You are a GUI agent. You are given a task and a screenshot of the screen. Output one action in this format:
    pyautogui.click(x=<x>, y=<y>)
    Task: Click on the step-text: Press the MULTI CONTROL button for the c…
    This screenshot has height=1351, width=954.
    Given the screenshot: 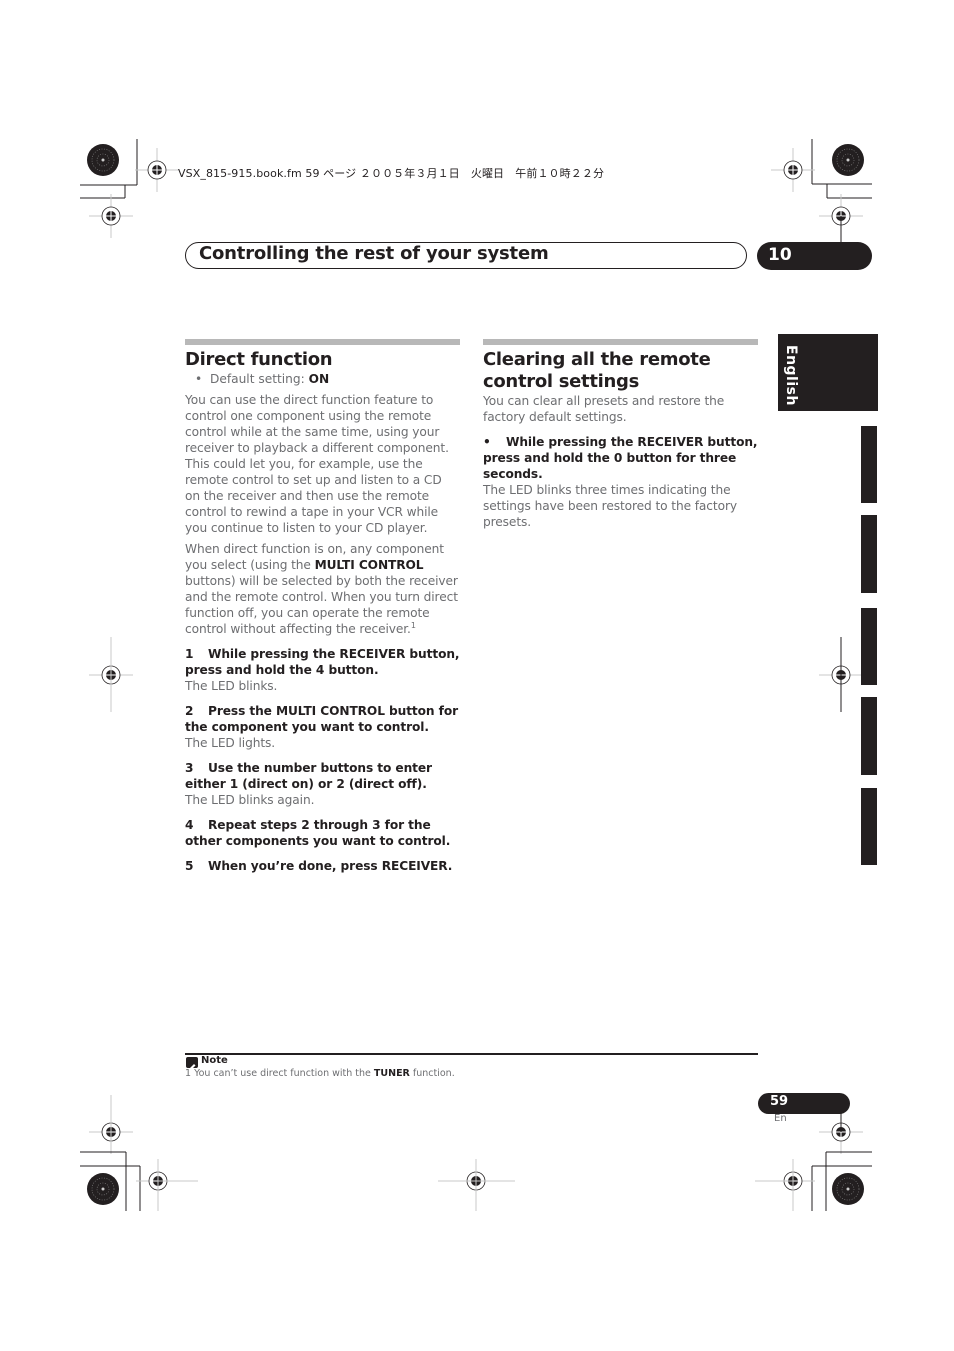 What is the action you would take?
    pyautogui.click(x=322, y=719)
    